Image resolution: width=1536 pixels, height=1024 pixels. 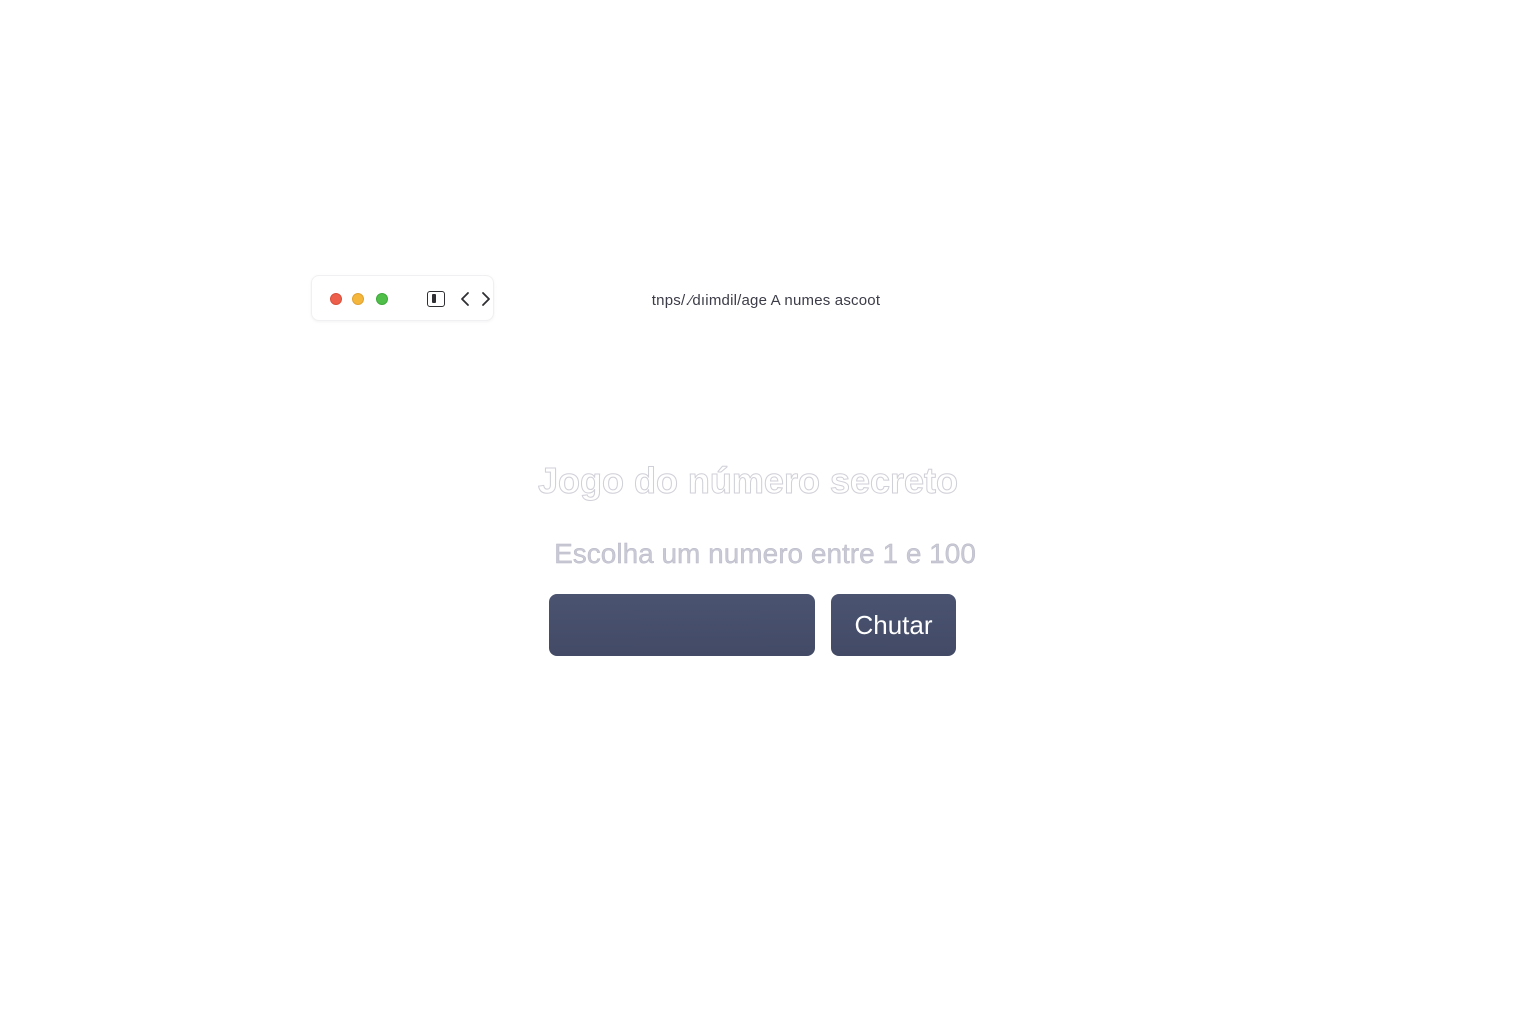 I want to click on address-bar: tnps/.⁄dıimdil/age A numes ascoot, so click(x=766, y=300).